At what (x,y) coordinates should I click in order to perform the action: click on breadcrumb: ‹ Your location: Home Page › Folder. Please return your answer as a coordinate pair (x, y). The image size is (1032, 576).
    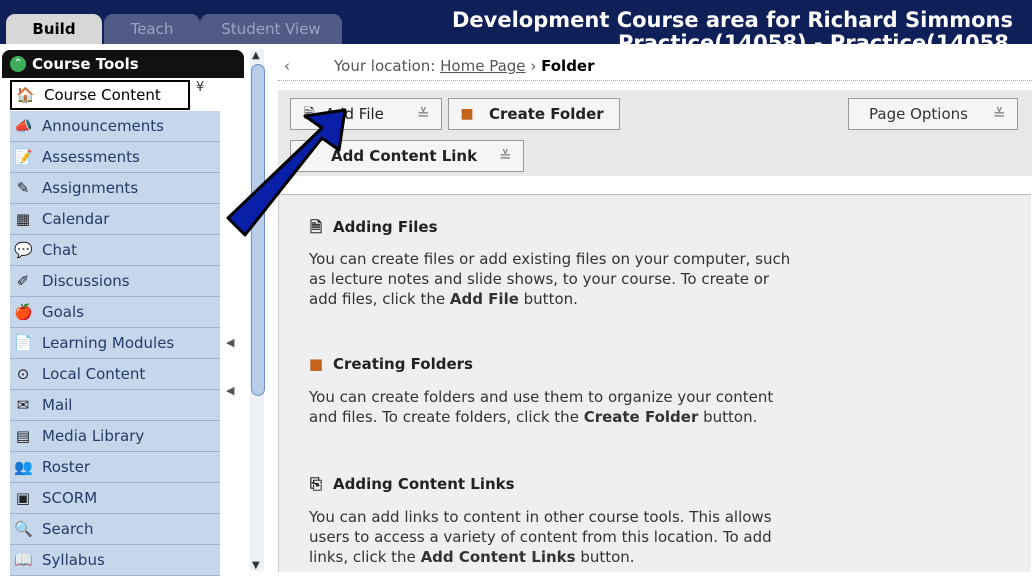
    Looking at the image, I should click on (655, 66).